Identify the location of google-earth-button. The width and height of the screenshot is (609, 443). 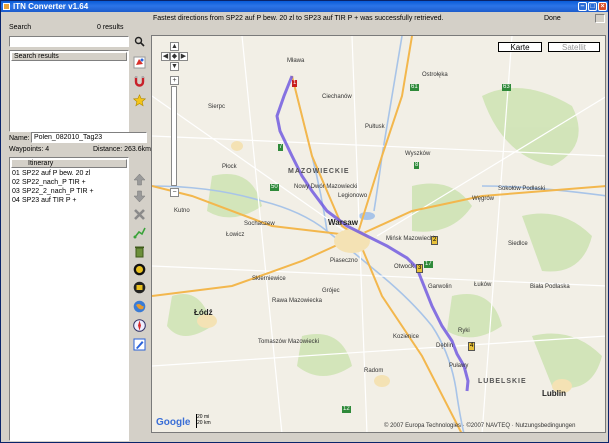
(139, 62).